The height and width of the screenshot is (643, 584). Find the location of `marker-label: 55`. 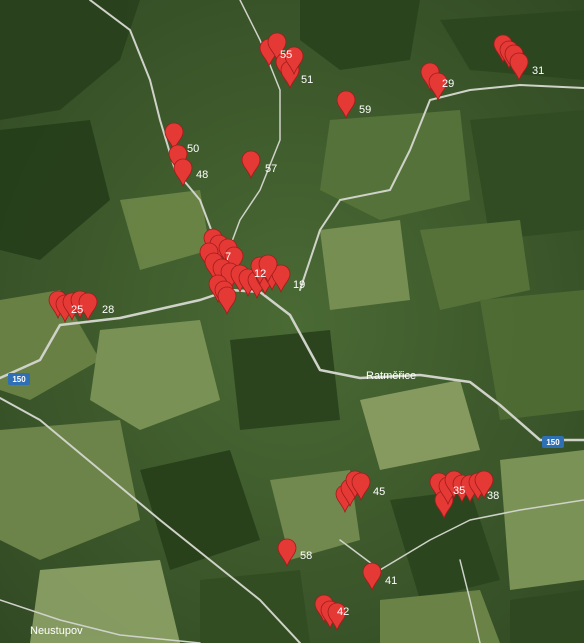

marker-label: 55 is located at coordinates (286, 55).